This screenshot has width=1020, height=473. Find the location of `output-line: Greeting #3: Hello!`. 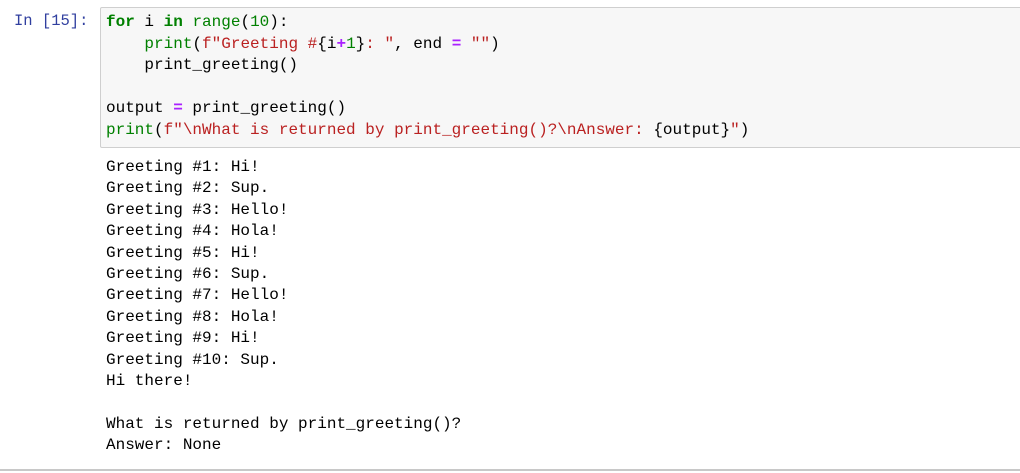

output-line: Greeting #3: Hello! is located at coordinates (197, 209).